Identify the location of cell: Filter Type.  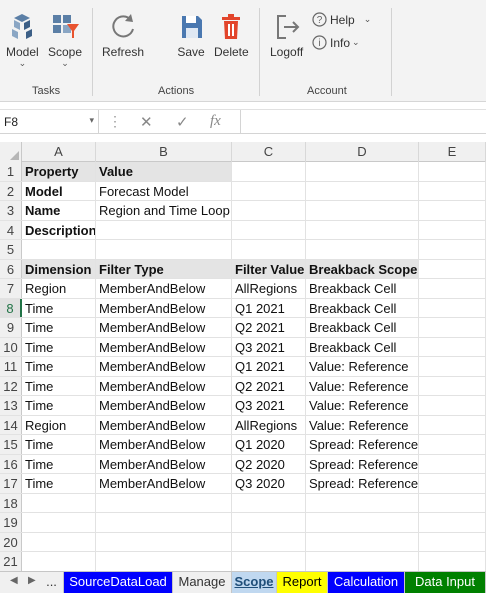
(164, 268).